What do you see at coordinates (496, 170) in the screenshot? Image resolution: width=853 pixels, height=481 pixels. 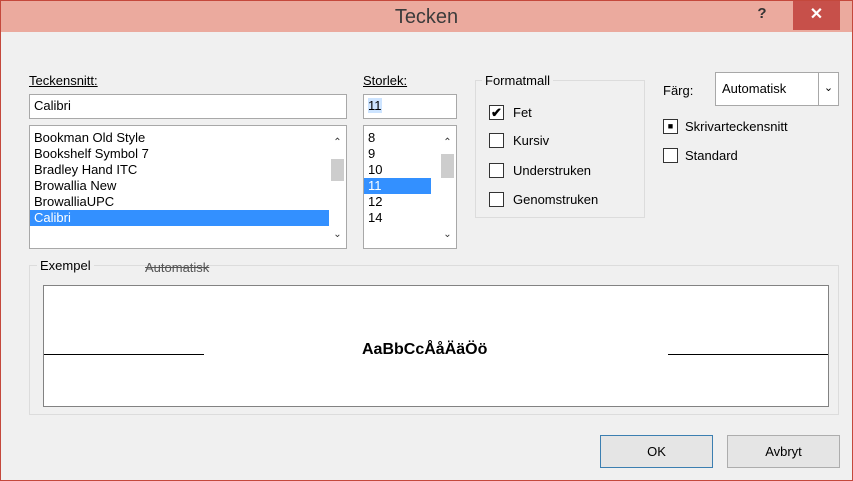 I see `underline-checkbox` at bounding box center [496, 170].